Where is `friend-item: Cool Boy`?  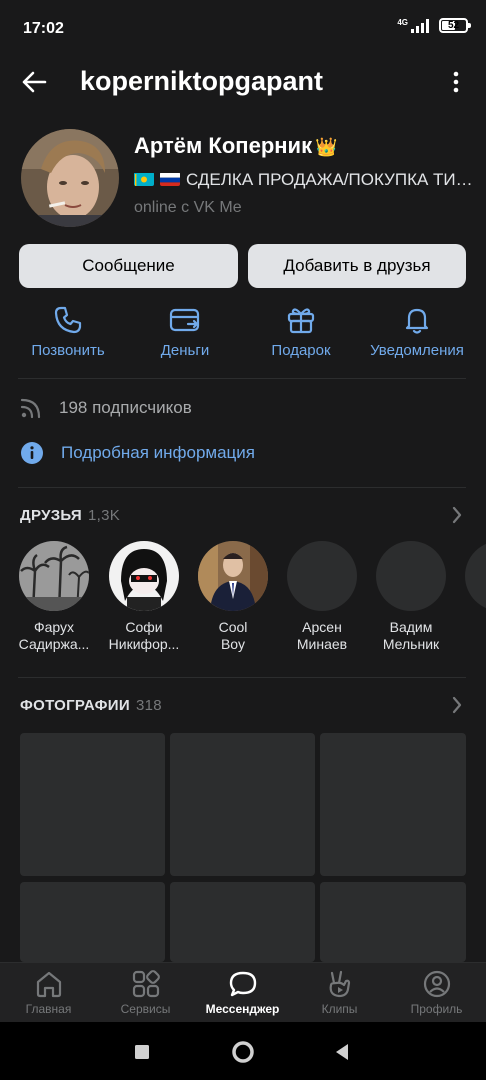 friend-item: Cool Boy is located at coordinates (233, 597).